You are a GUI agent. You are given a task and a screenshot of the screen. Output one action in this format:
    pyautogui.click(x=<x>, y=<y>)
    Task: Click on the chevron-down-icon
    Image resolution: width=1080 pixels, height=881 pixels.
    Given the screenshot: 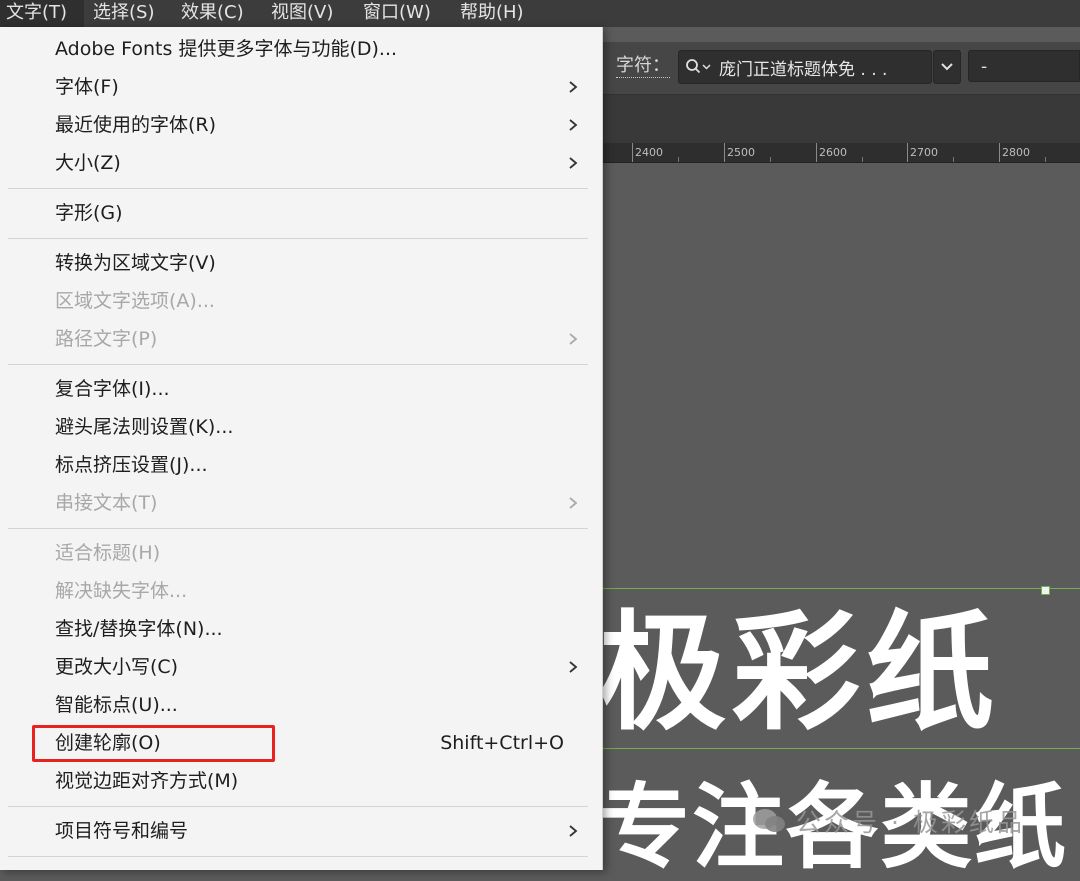 What is the action you would take?
    pyautogui.click(x=947, y=67)
    